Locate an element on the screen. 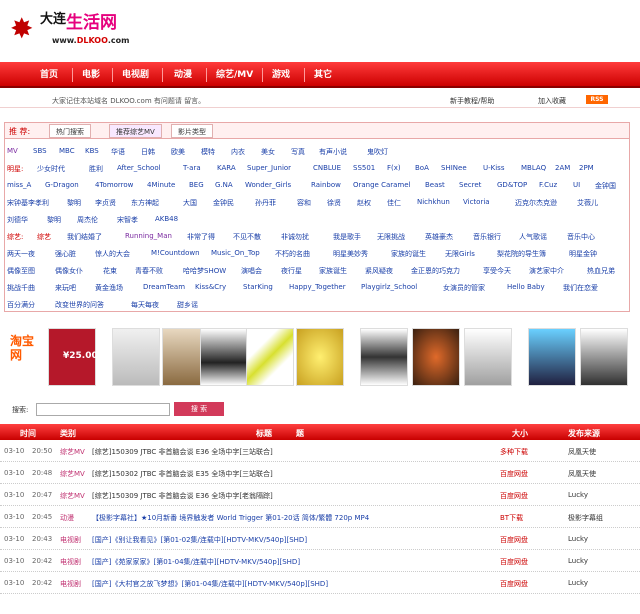 The width and height of the screenshot is (640, 614). tag-link: 艾薇儿 is located at coordinates (587, 203).